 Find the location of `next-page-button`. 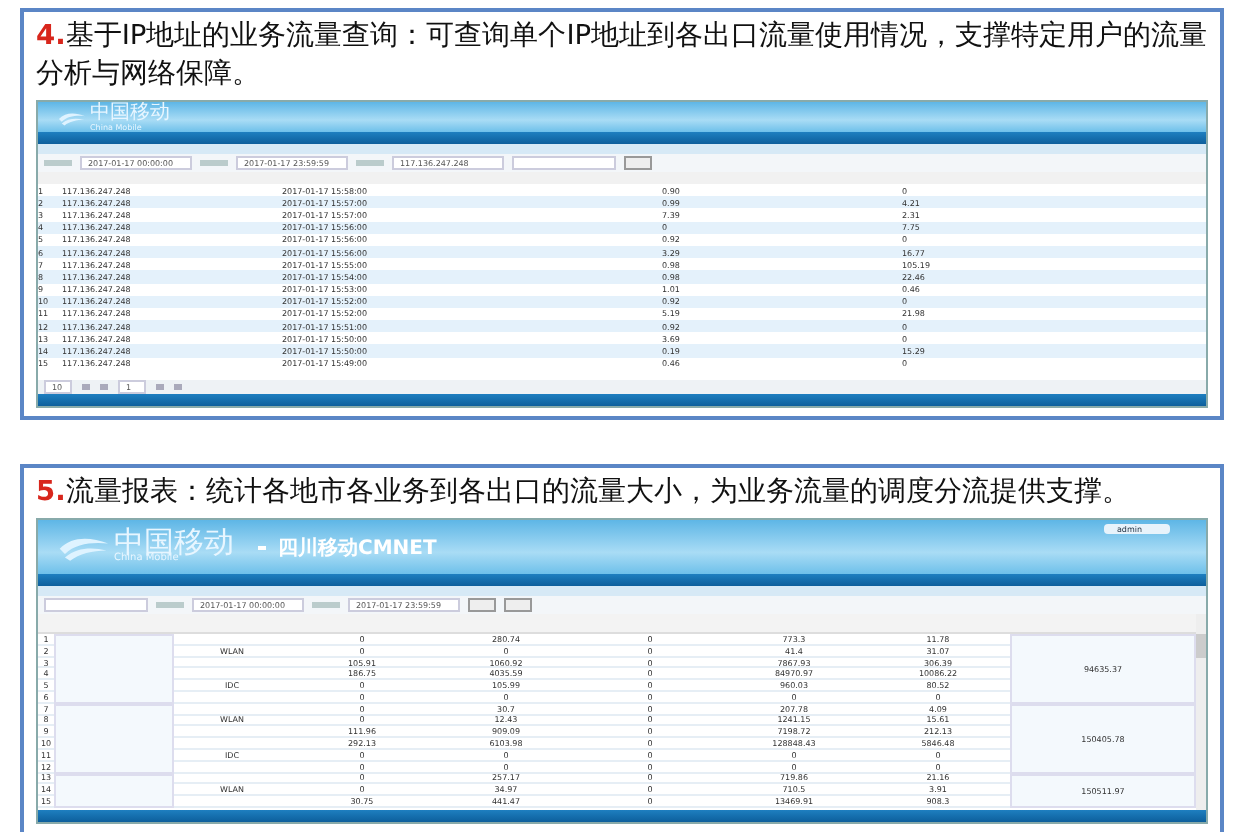

next-page-button is located at coordinates (160, 387).